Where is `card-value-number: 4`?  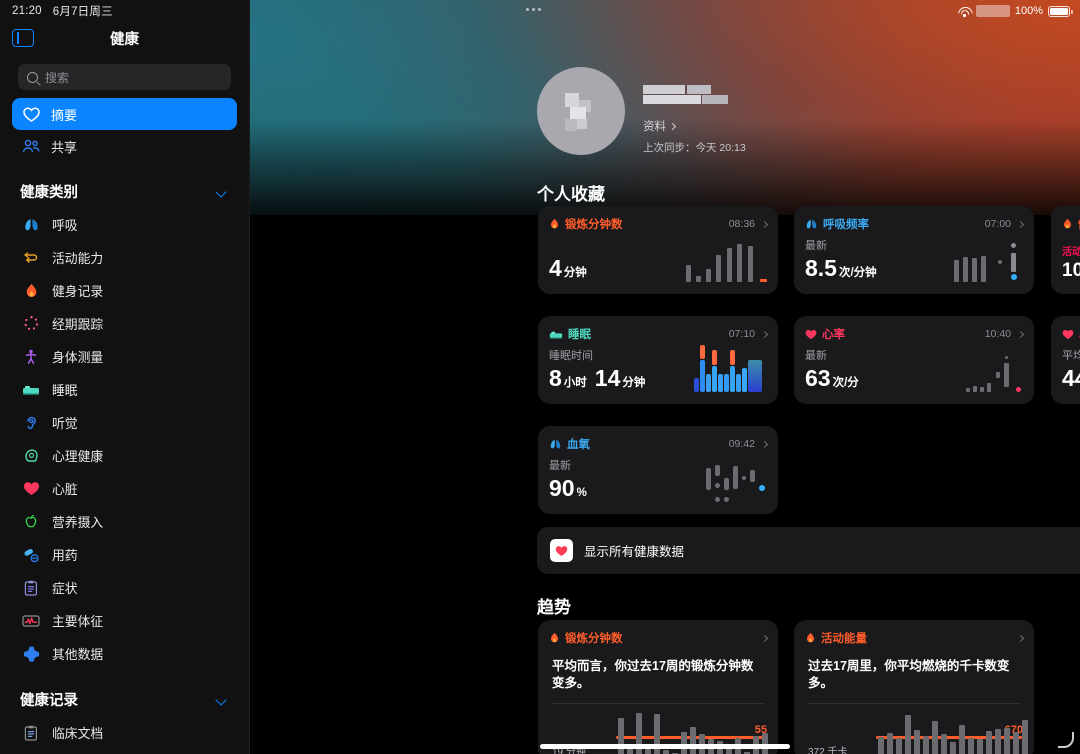 card-value-number: 4 is located at coordinates (555, 268).